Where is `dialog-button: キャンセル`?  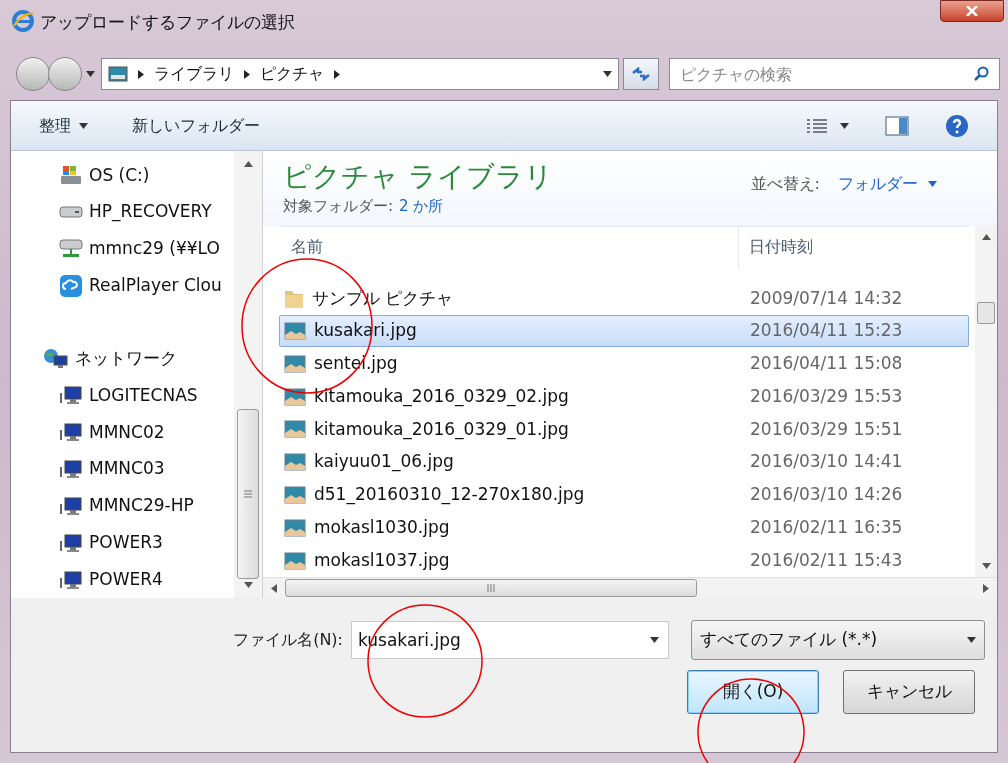 dialog-button: キャンセル is located at coordinates (909, 692).